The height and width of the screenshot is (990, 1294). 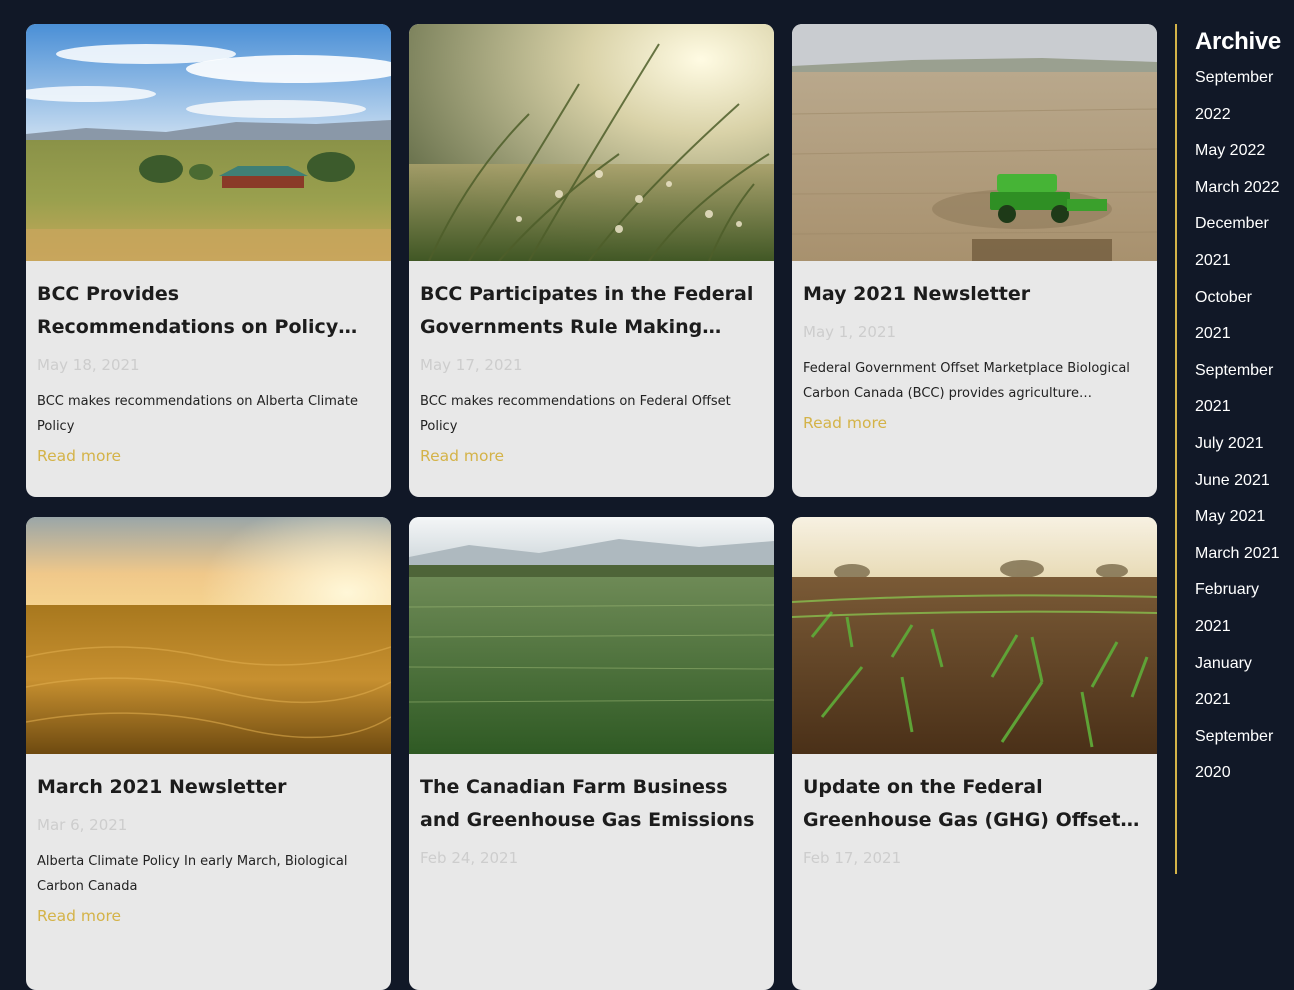 I want to click on archive-item-label: May 2021, so click(x=1243, y=517).